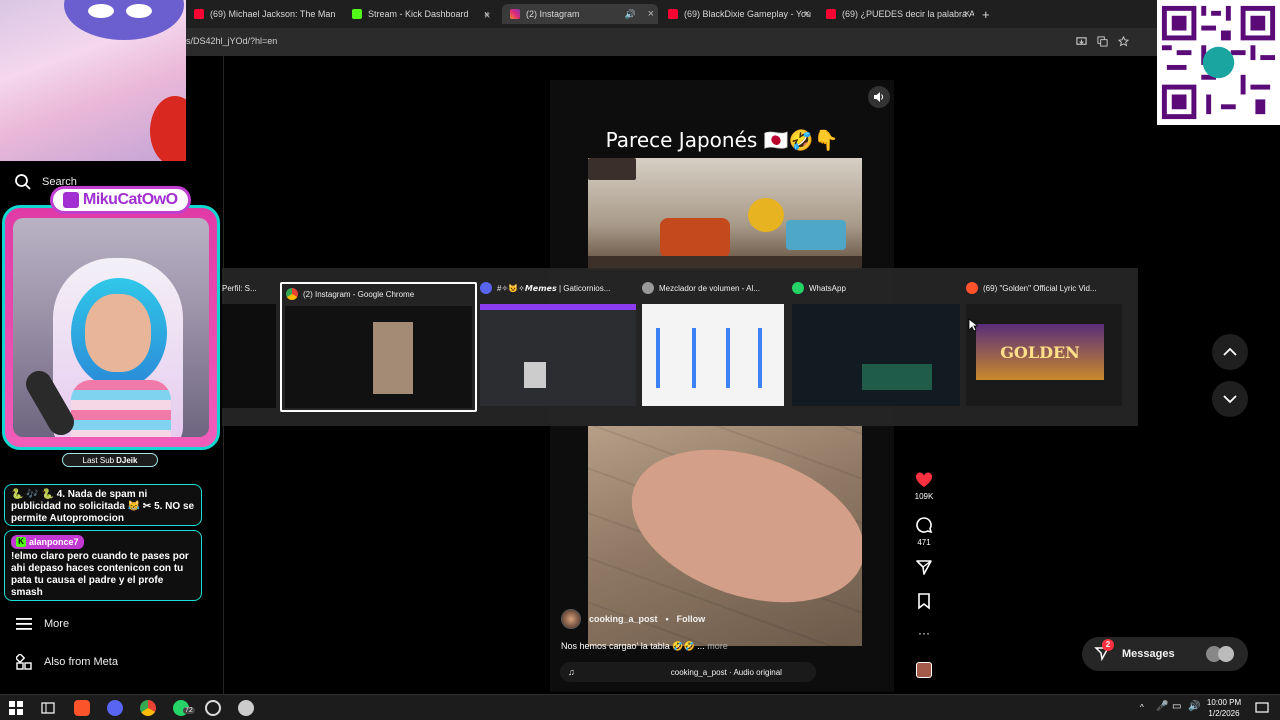 The width and height of the screenshot is (1280, 720). I want to click on microphone-icon: 🎤, so click(1162, 706).